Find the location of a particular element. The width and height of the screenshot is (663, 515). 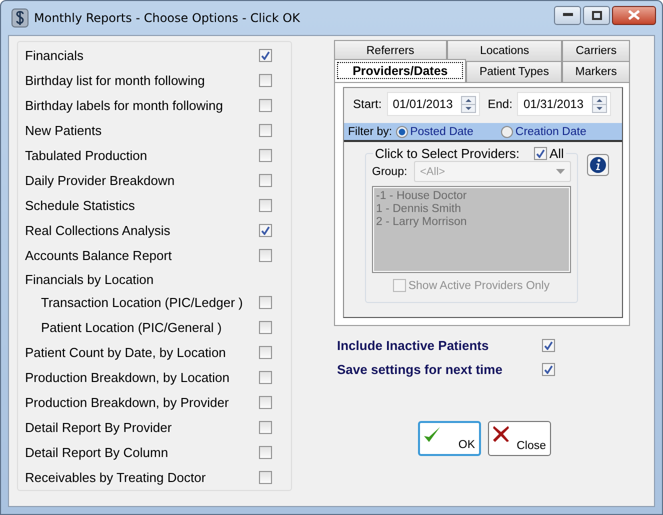

tab: Carriers is located at coordinates (596, 50).